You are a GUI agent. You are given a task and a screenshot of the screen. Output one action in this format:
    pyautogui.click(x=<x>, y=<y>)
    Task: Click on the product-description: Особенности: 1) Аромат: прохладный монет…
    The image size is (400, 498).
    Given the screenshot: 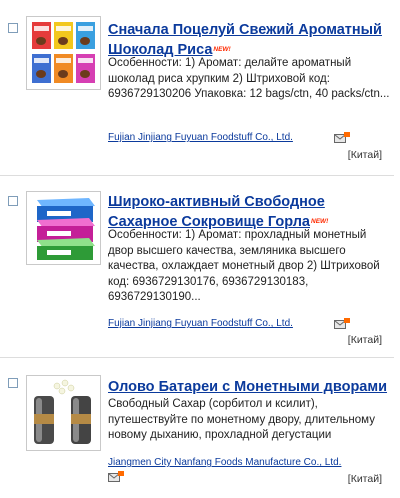 What is the action you would take?
    pyautogui.click(x=244, y=266)
    